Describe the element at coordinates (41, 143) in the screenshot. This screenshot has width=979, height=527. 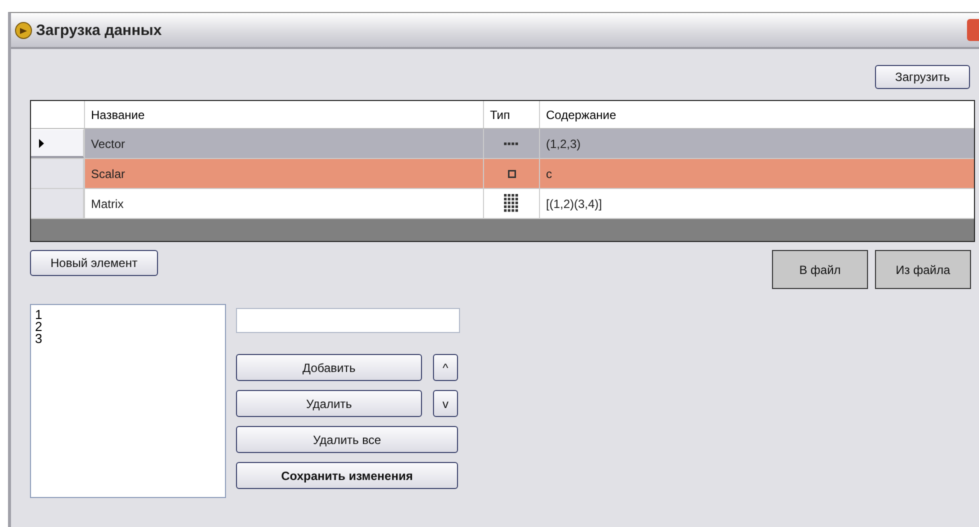
I see `row-pointer-icon` at that location.